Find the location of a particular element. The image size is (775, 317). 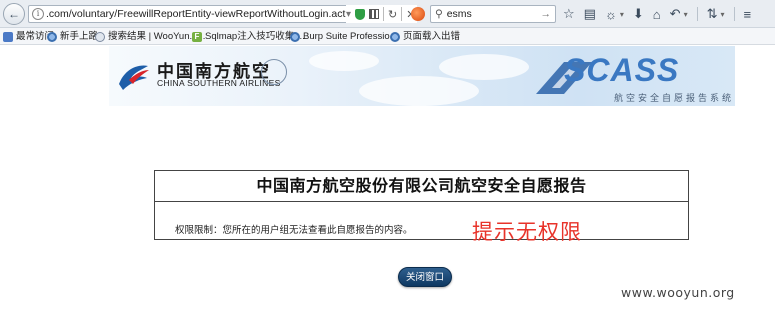

dropdown-icon: ▾ is located at coordinates (348, 14).